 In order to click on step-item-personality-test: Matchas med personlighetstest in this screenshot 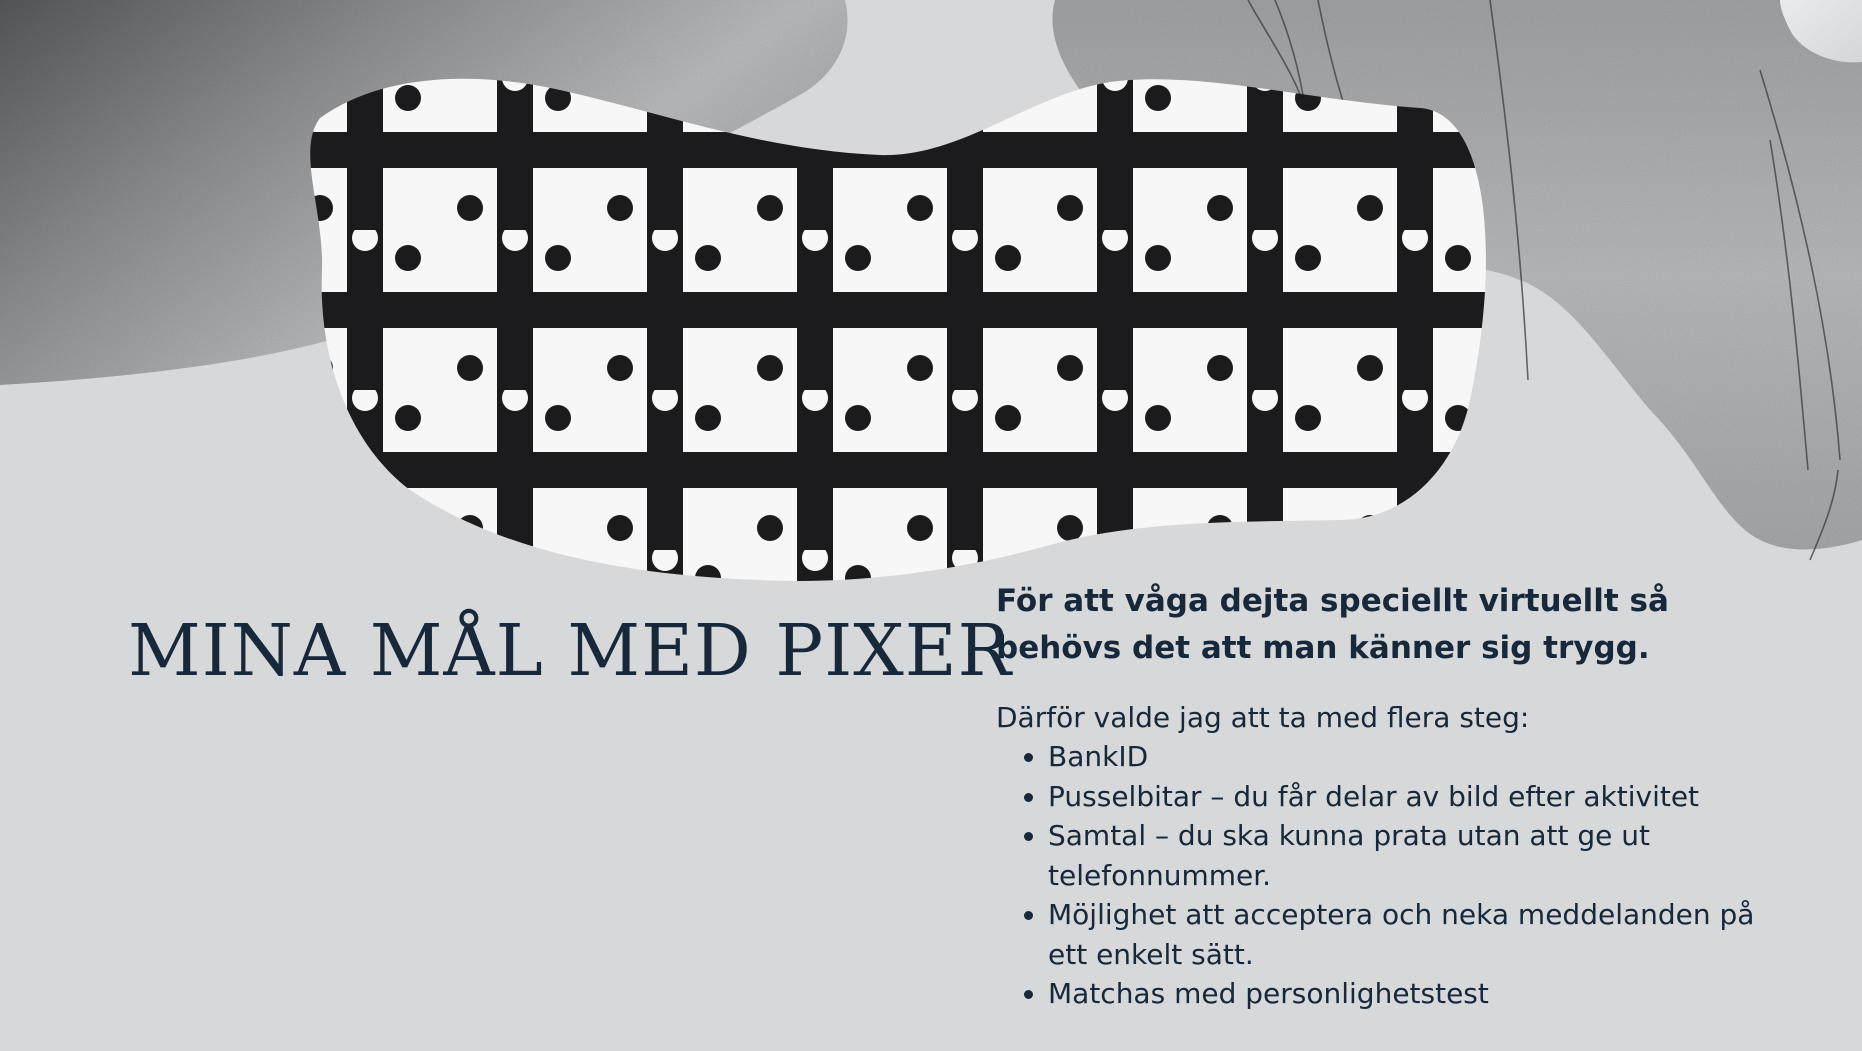, I will do `click(1422, 994)`.